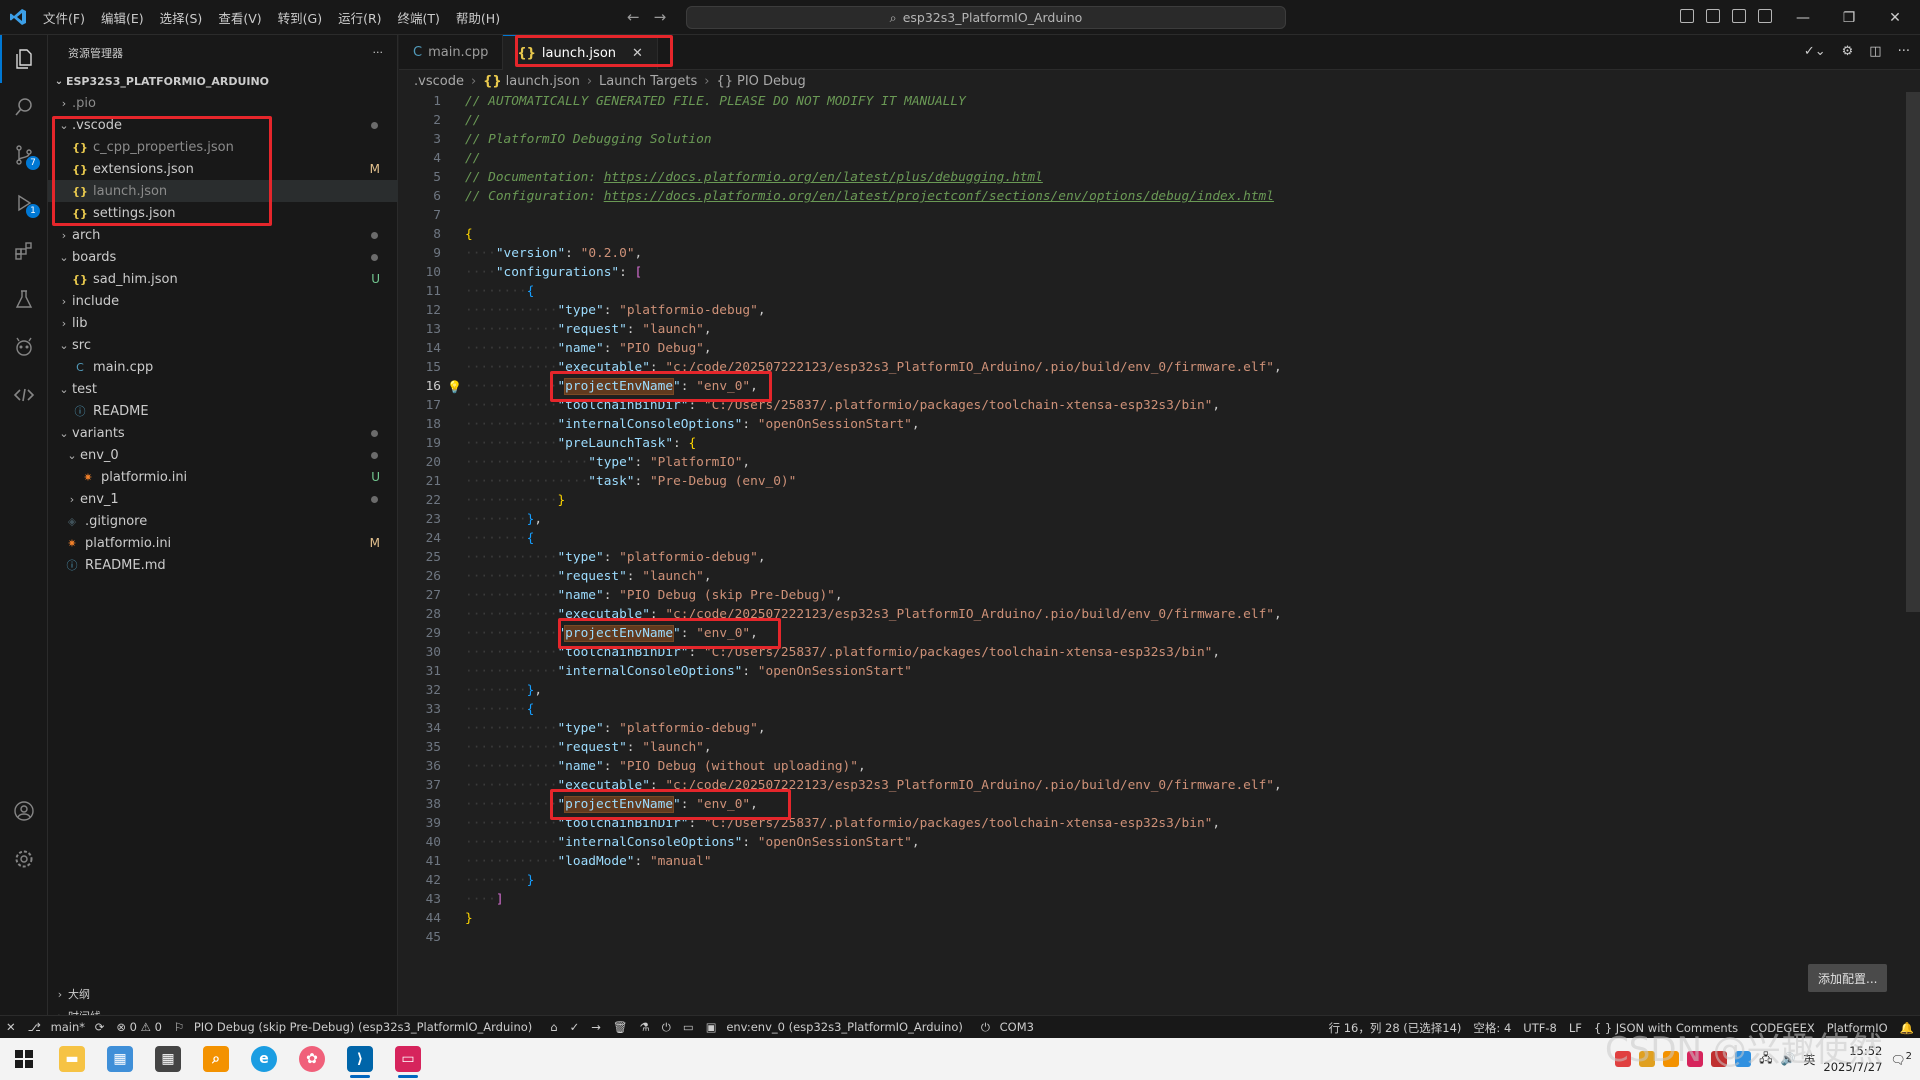 The image size is (1920, 1080). What do you see at coordinates (223, 323) in the screenshot?
I see `folder-item: › lib` at bounding box center [223, 323].